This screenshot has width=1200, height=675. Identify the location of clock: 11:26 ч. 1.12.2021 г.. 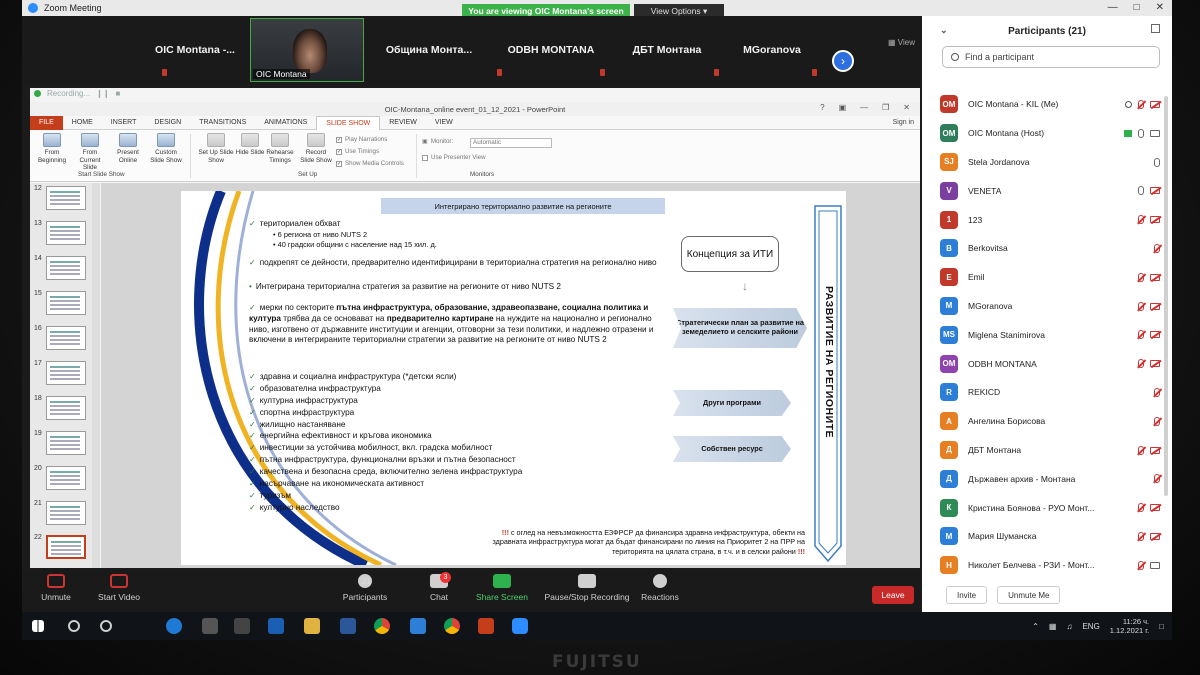
(1129, 626).